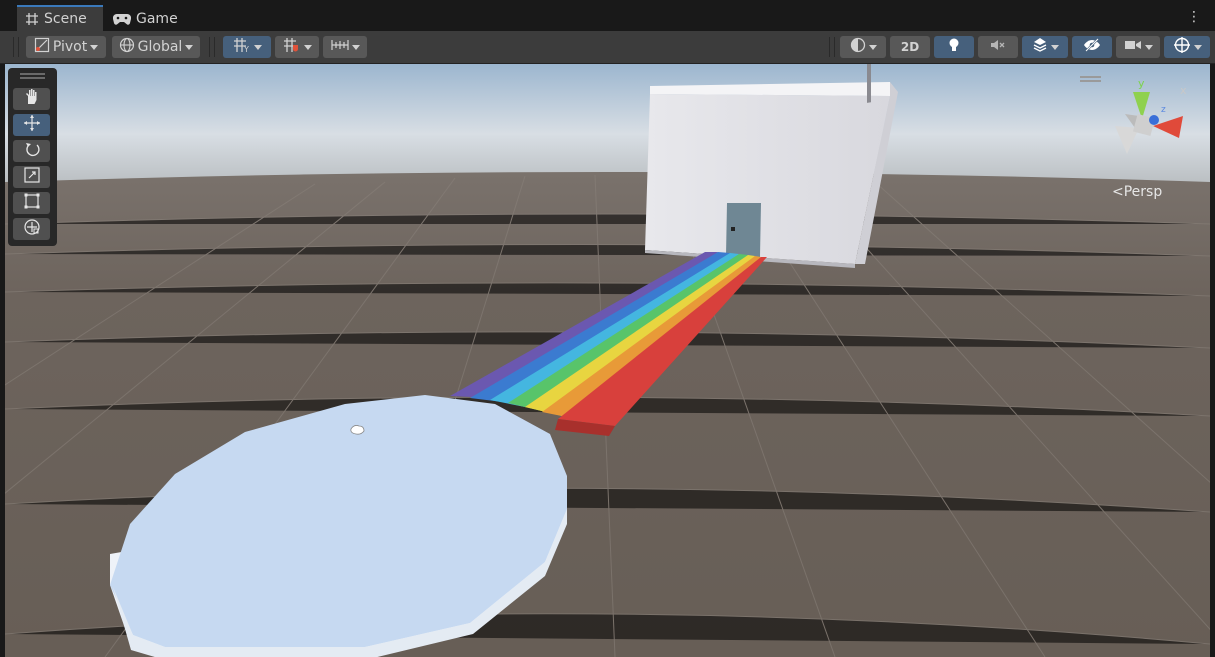 The height and width of the screenshot is (657, 1215). I want to click on speaker-muted-icon, so click(998, 47).